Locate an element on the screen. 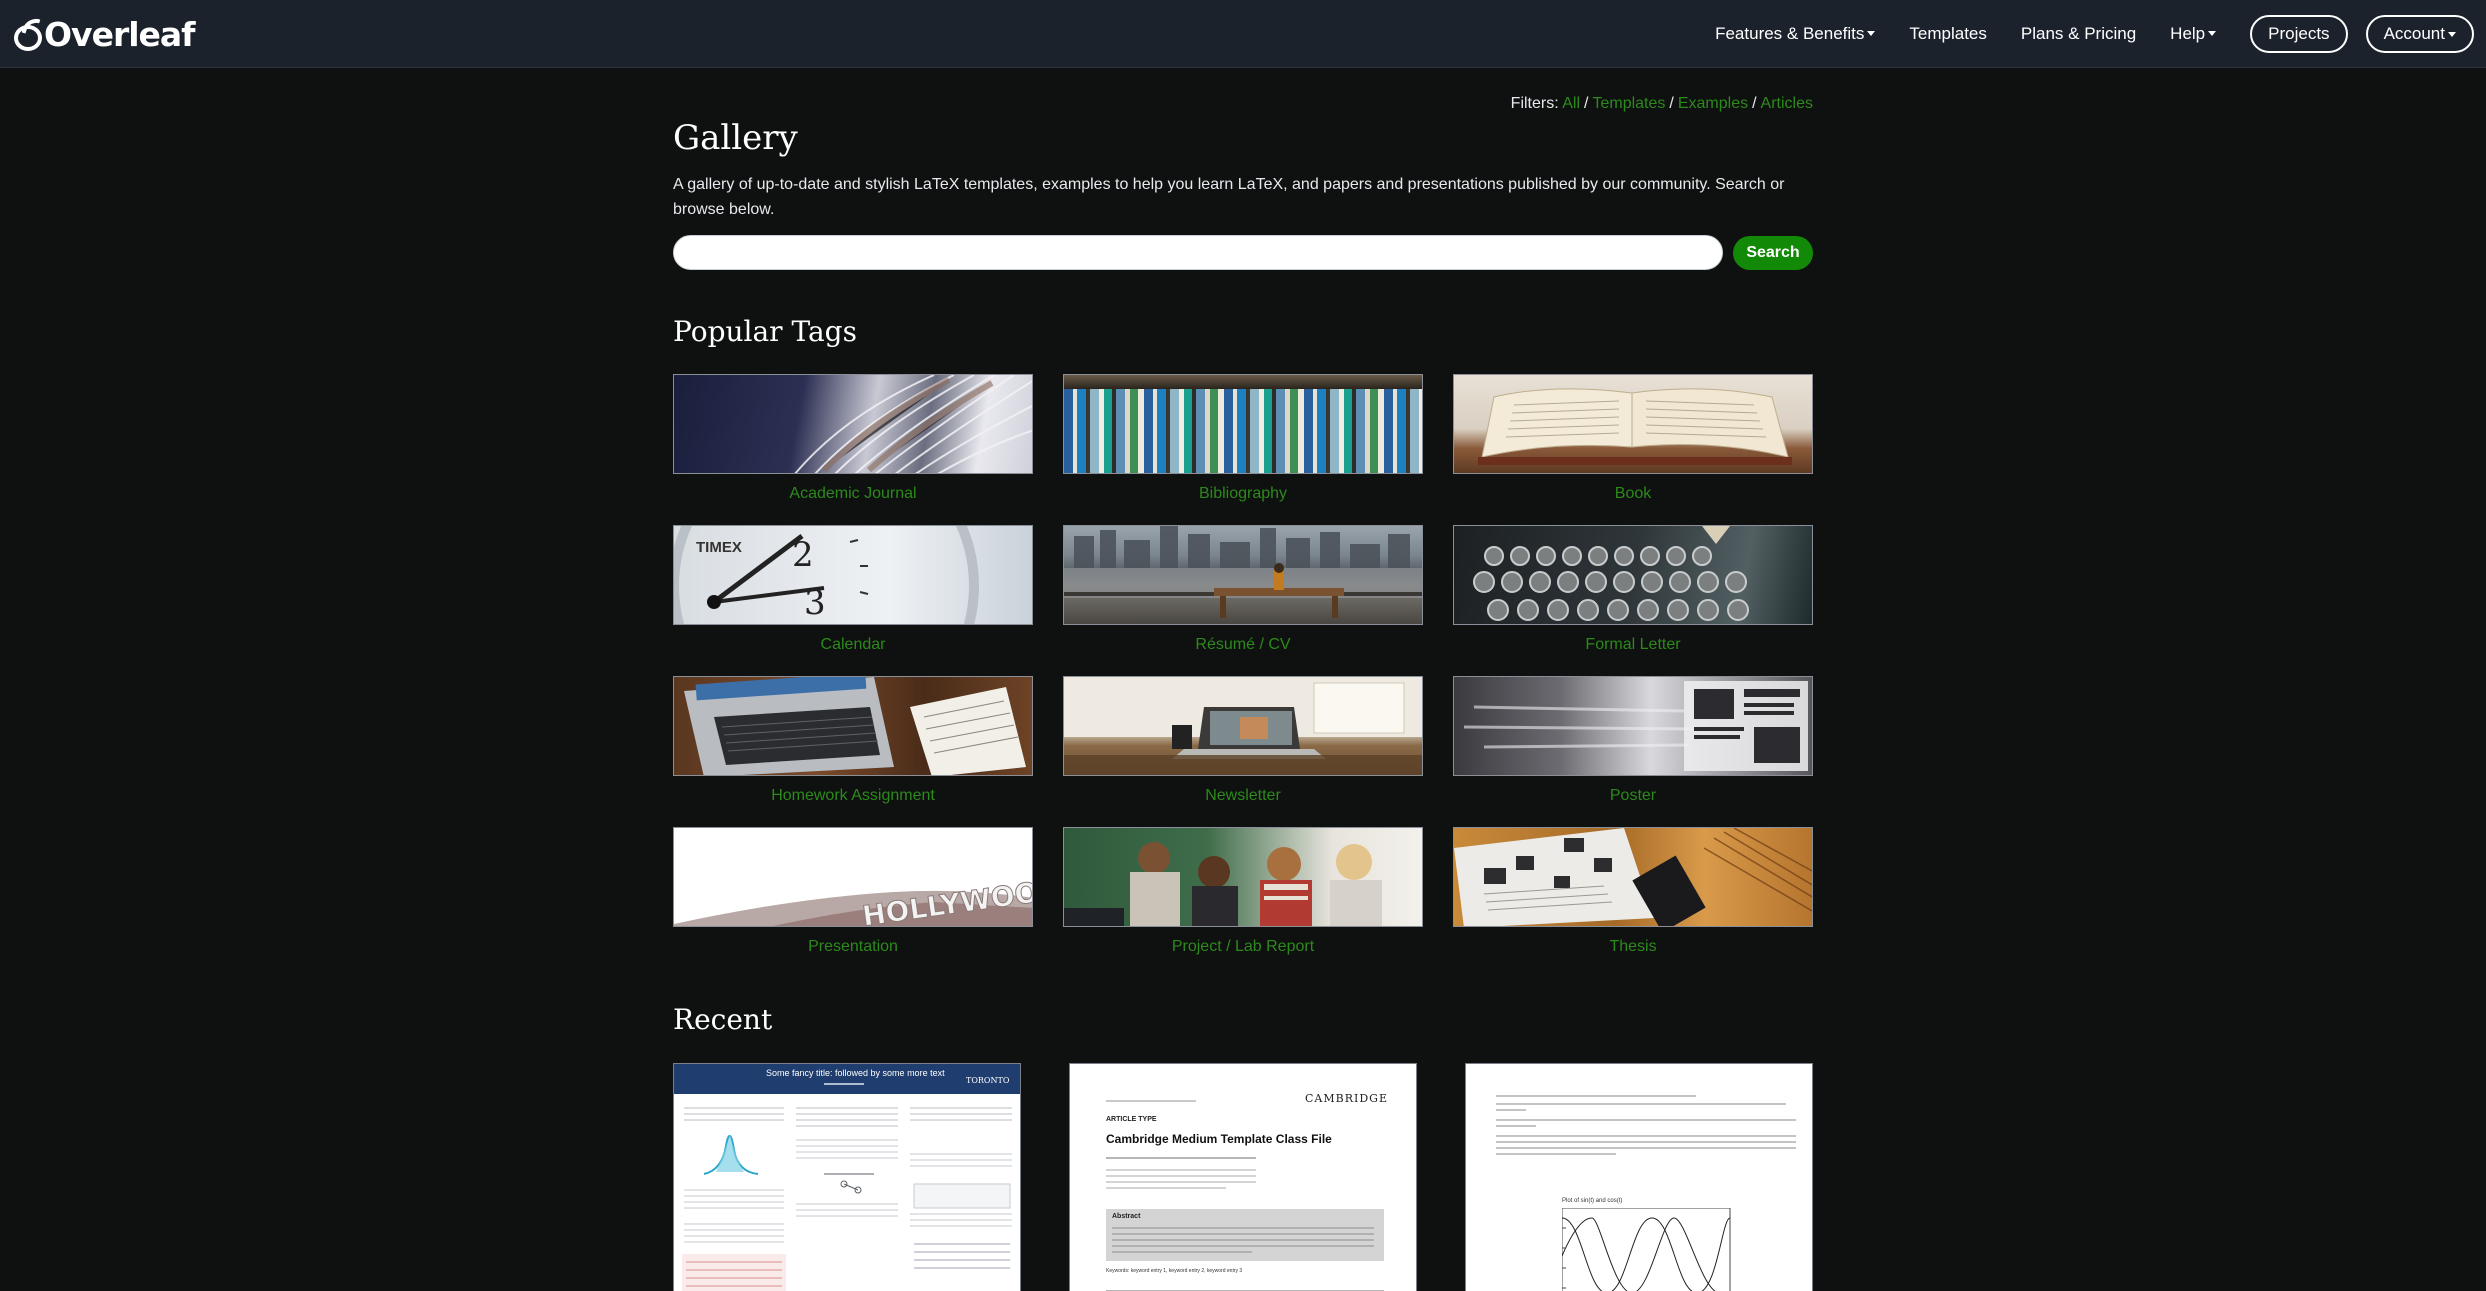 Image resolution: width=2486 pixels, height=1291 pixels. nav-features-dropdown: Features & Benefits is located at coordinates (1795, 34).